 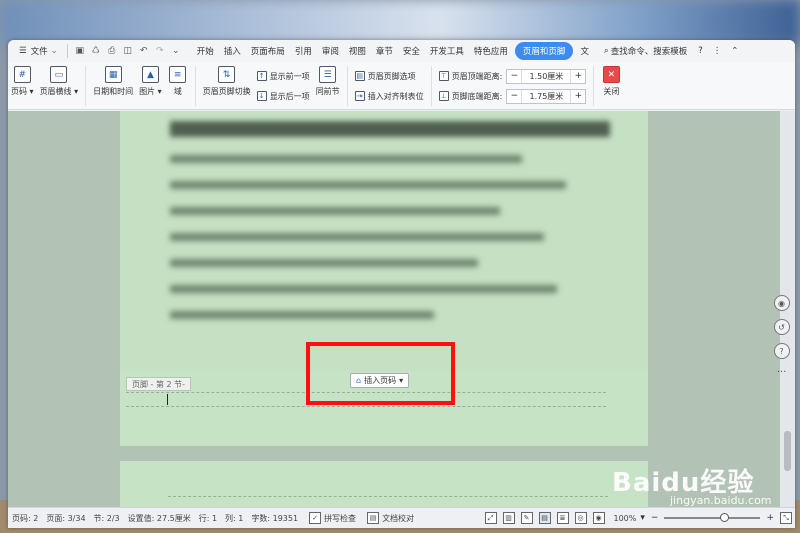 I want to click on page-number-status: 页码: 2, so click(x=25, y=518).